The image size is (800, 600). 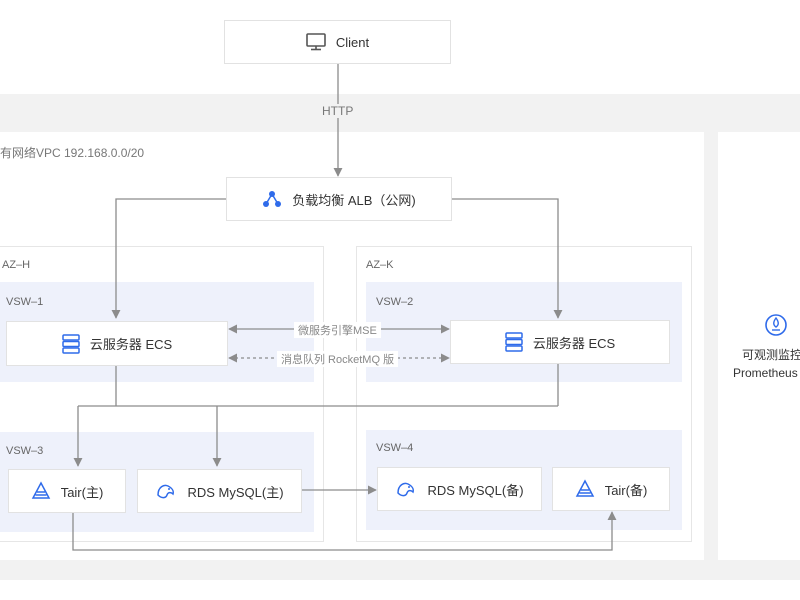 What do you see at coordinates (316, 42) in the screenshot?
I see `monitor-icon` at bounding box center [316, 42].